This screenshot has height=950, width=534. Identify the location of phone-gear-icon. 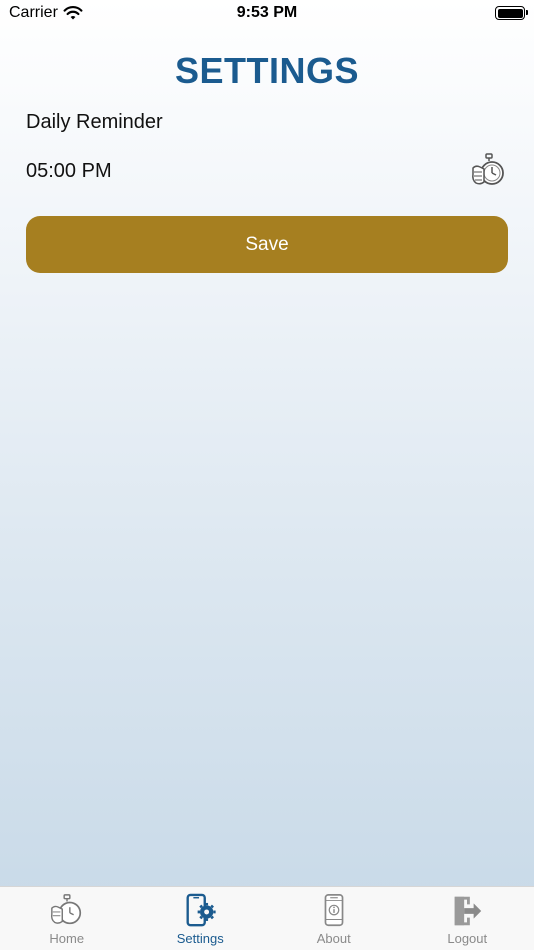
(201, 910).